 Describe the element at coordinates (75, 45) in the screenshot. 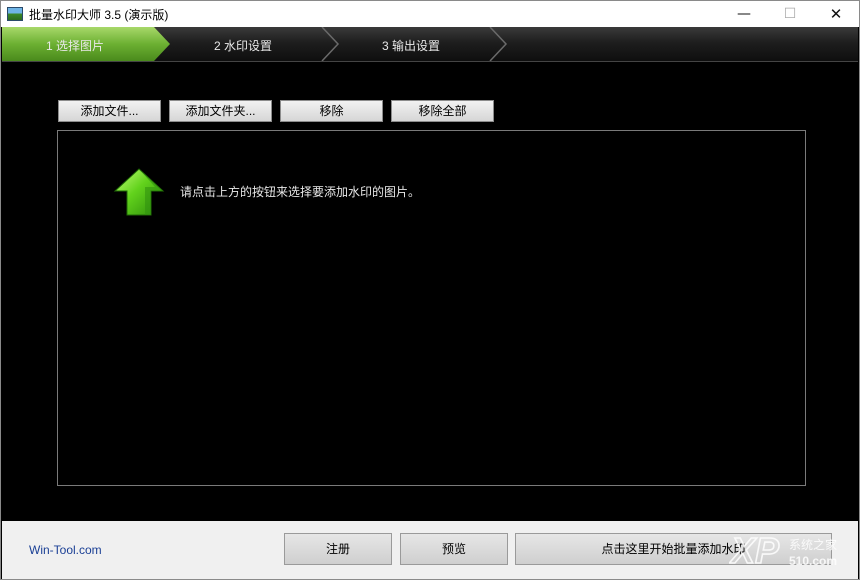

I see `step-1-tab: 1 选择图片` at that location.